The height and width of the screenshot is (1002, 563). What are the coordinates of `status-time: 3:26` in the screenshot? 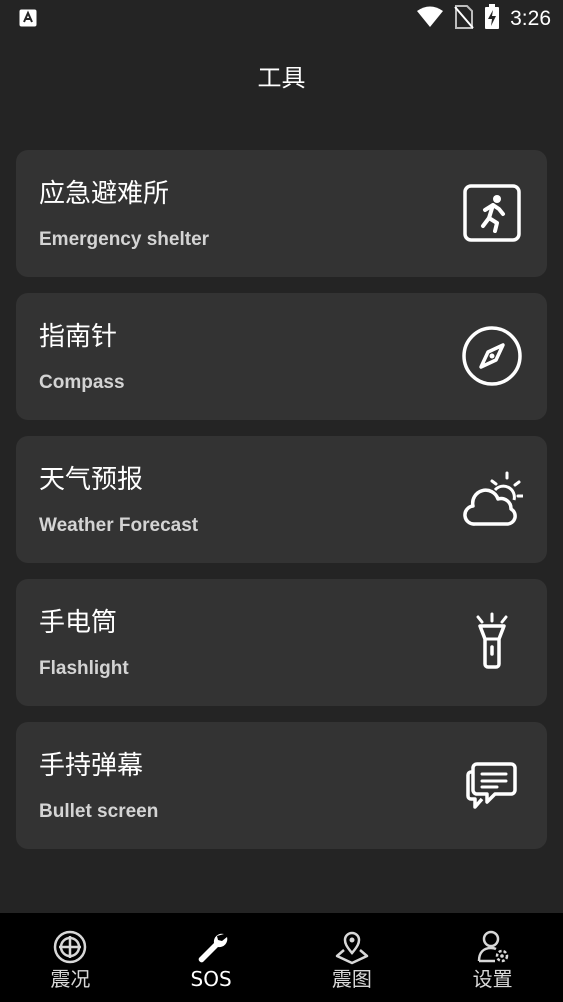 It's located at (530, 18).